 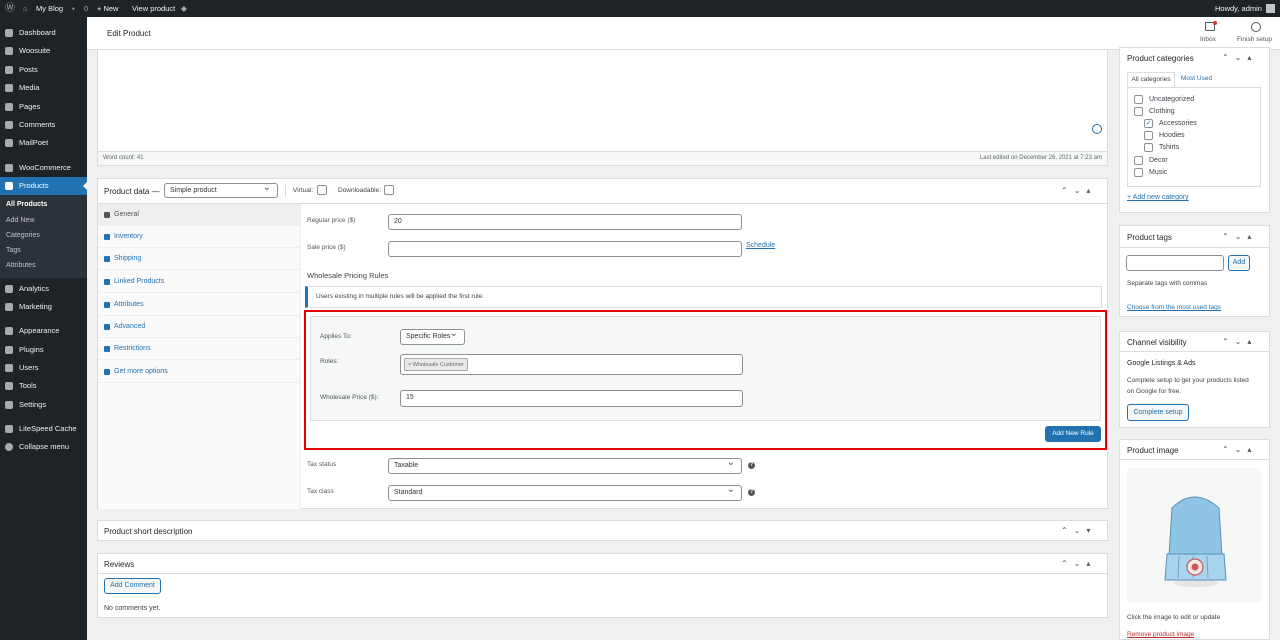 What do you see at coordinates (132, 586) in the screenshot?
I see `add-comment-button: Add Comment` at bounding box center [132, 586].